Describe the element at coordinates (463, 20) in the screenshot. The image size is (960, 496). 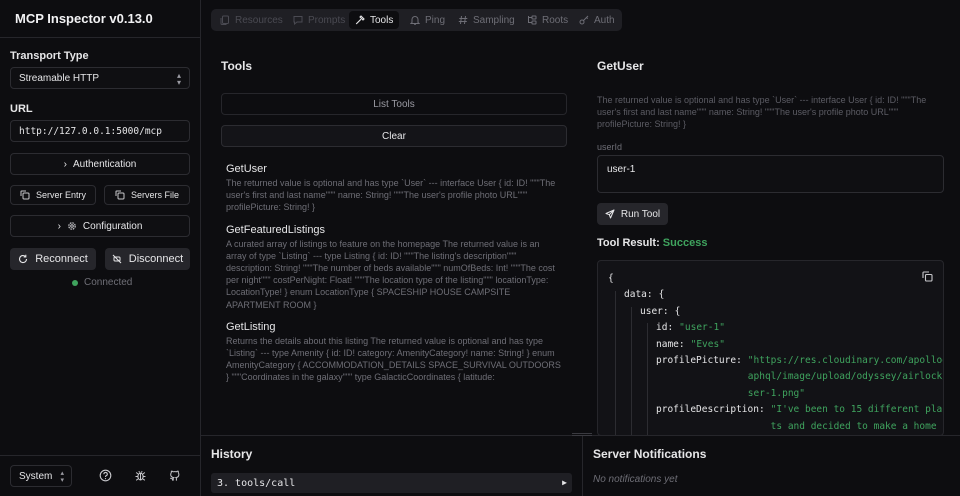
I see `hash-icon` at that location.